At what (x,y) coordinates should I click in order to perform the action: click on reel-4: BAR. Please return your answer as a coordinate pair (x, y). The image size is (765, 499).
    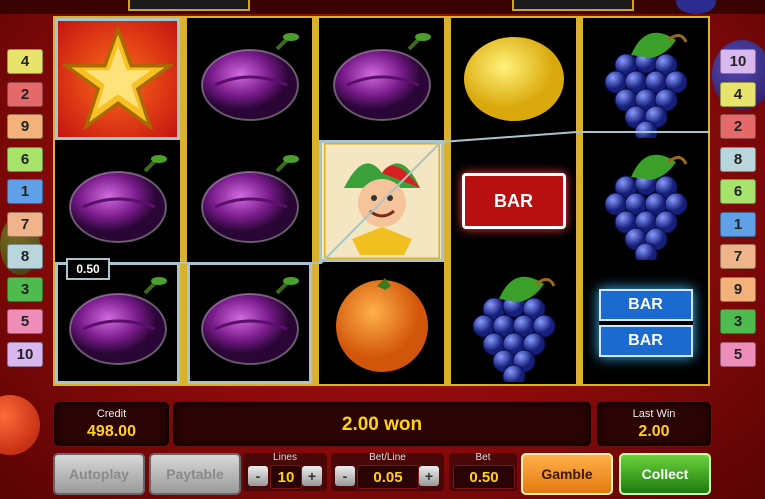
    Looking at the image, I should click on (513, 201).